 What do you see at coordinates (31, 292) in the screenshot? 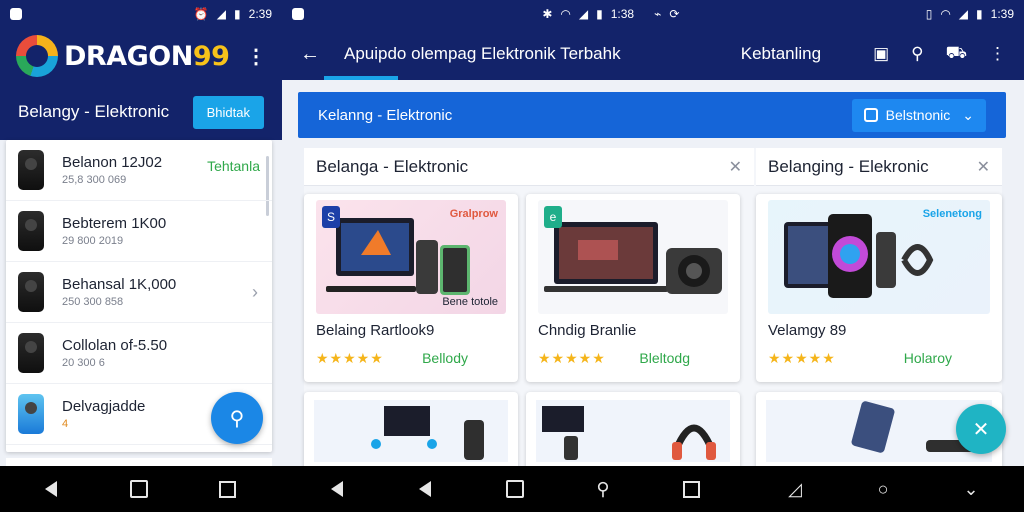
I see `camera-icon` at bounding box center [31, 292].